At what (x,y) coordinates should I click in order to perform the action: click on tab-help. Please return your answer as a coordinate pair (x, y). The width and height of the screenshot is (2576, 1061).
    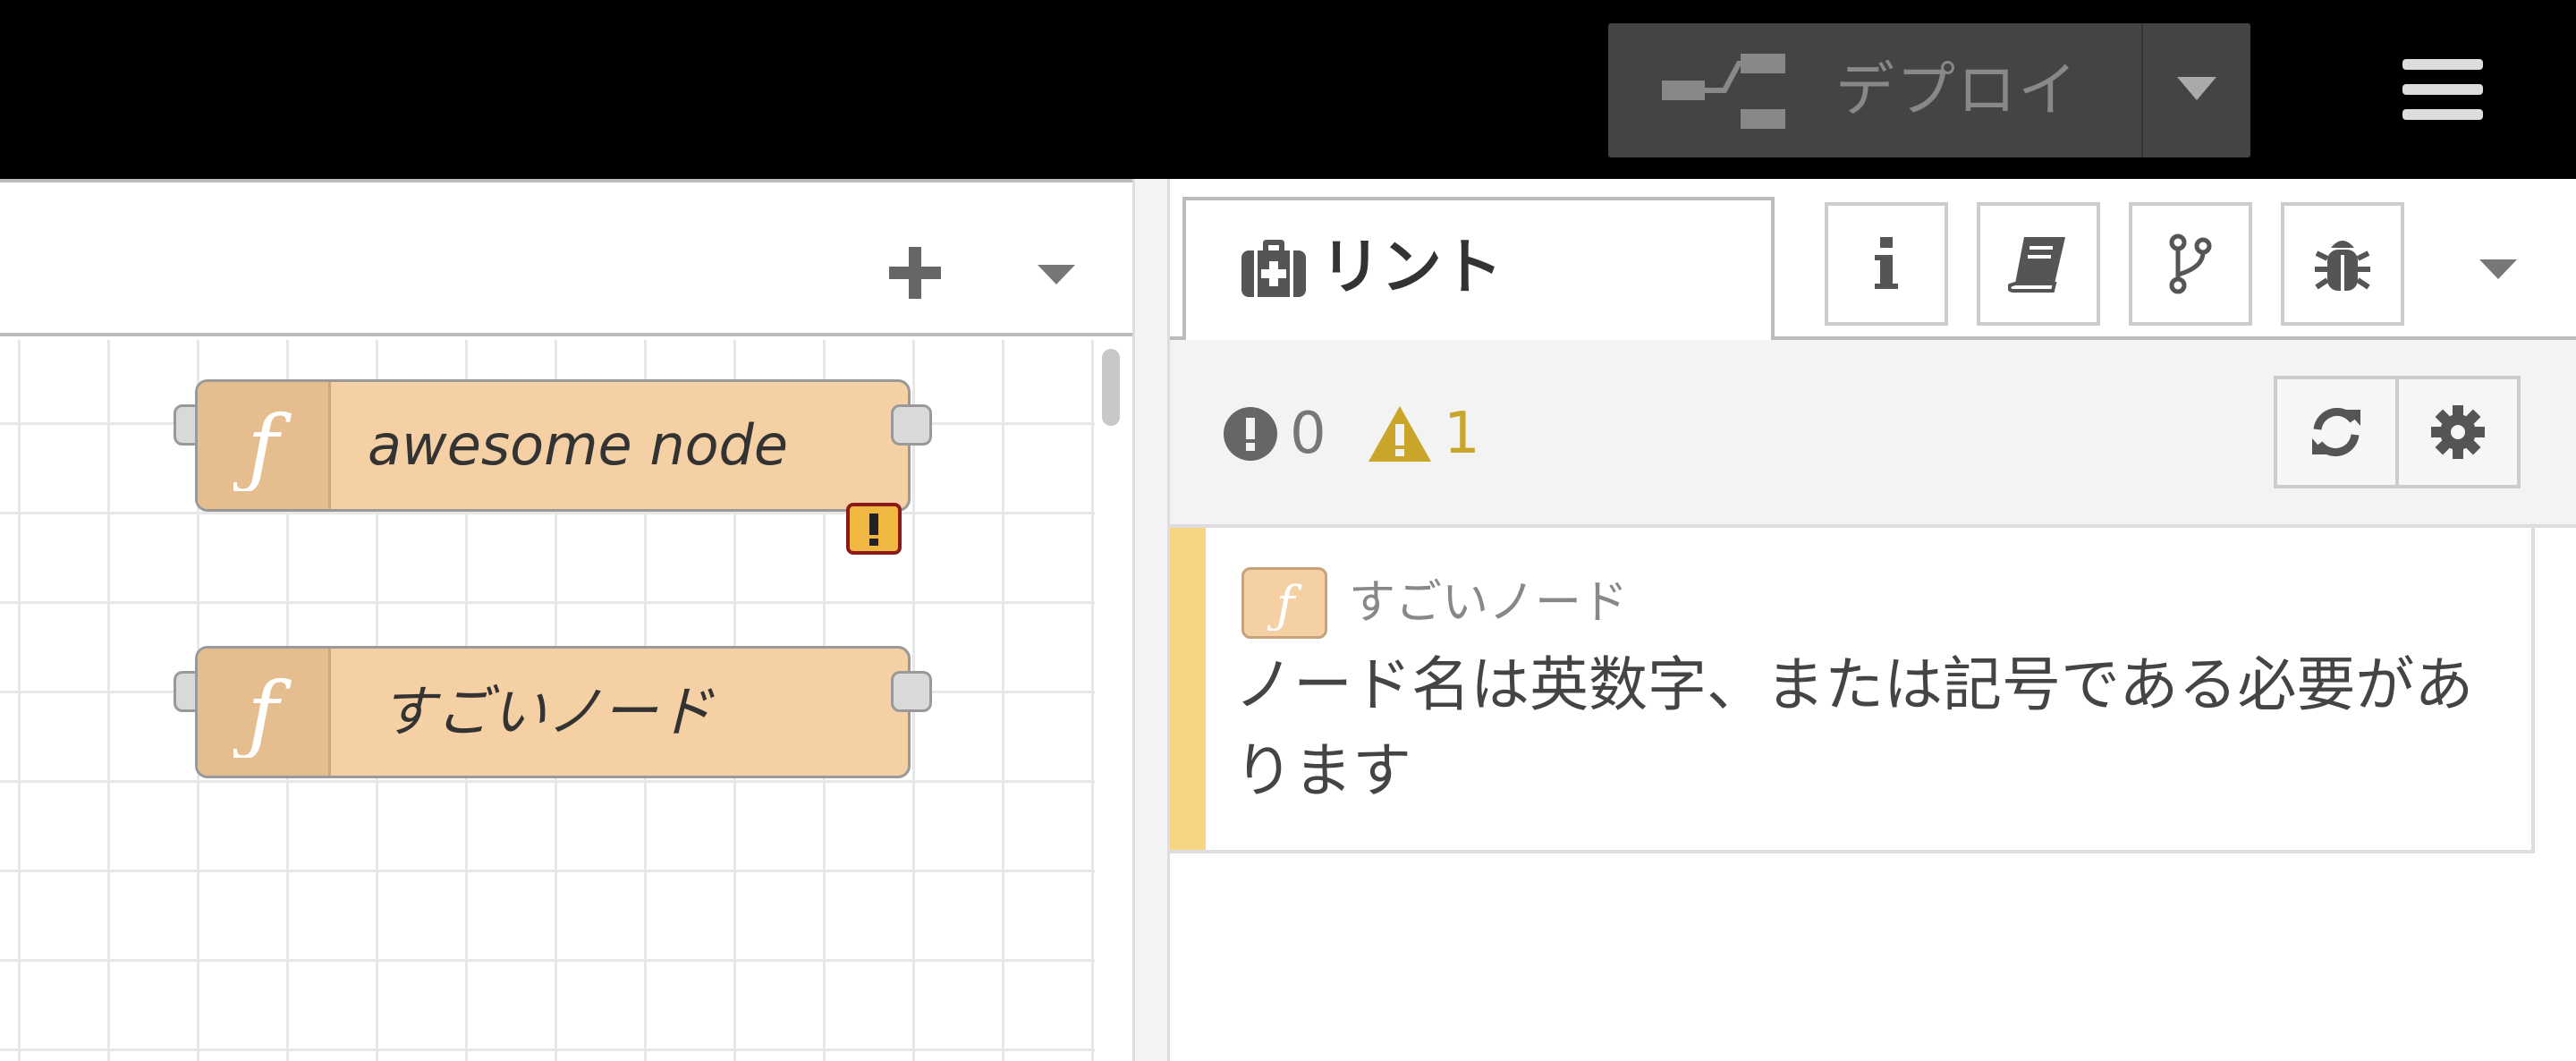
    Looking at the image, I should click on (2038, 264).